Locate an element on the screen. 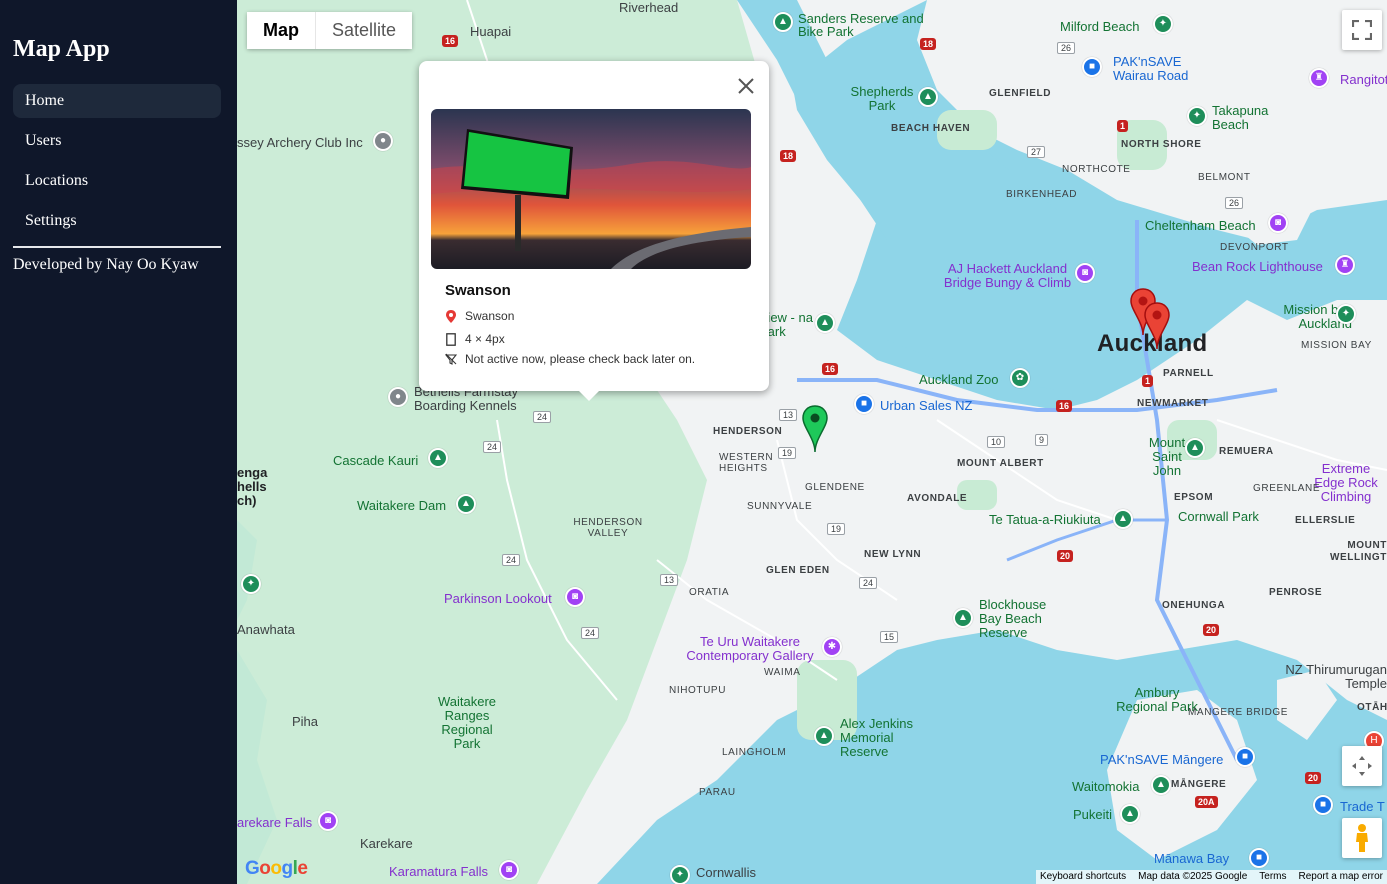 This screenshot has width=1387, height=884. location-marker-active is located at coordinates (815, 429).